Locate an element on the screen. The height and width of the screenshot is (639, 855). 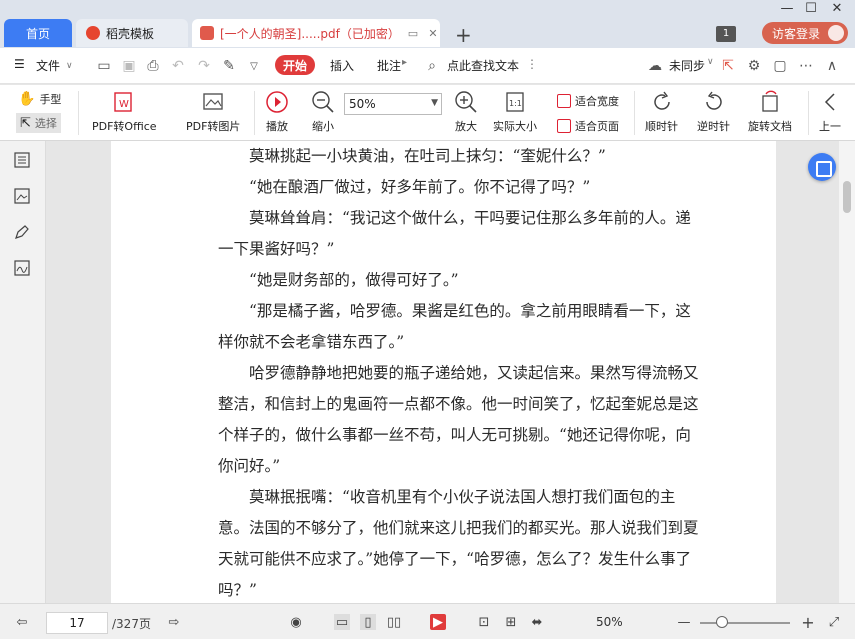
rotate-clockwise-button: 顺时针 is located at coordinates (661, 111).